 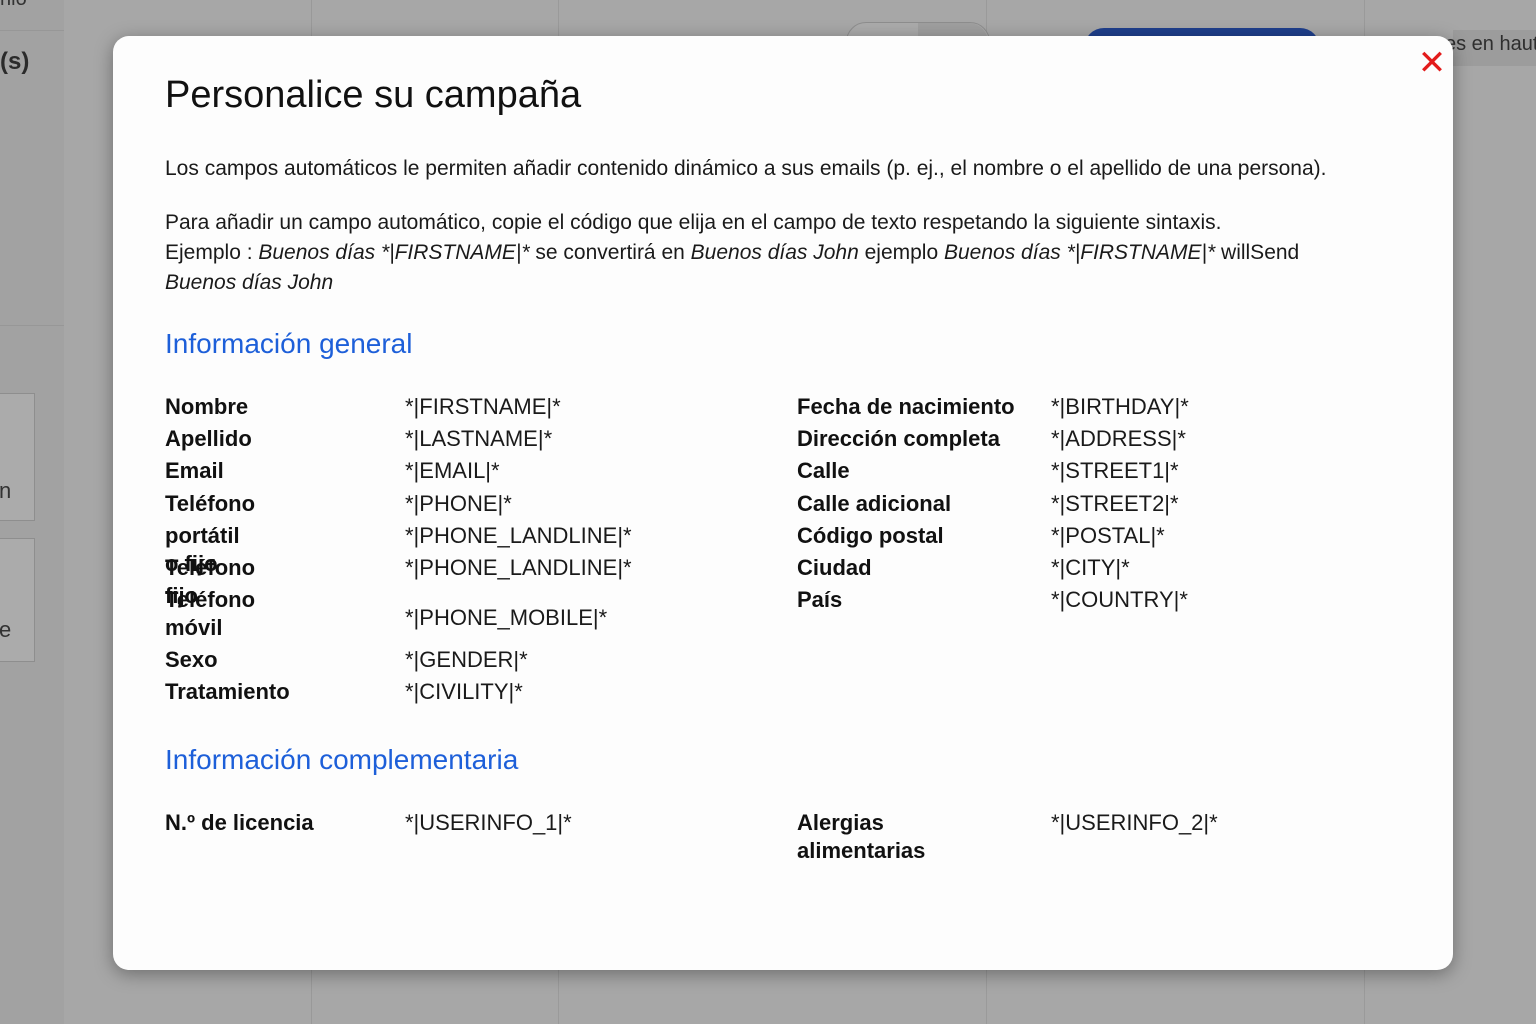 What do you see at coordinates (208, 438) in the screenshot?
I see `field-label: Apellido` at bounding box center [208, 438].